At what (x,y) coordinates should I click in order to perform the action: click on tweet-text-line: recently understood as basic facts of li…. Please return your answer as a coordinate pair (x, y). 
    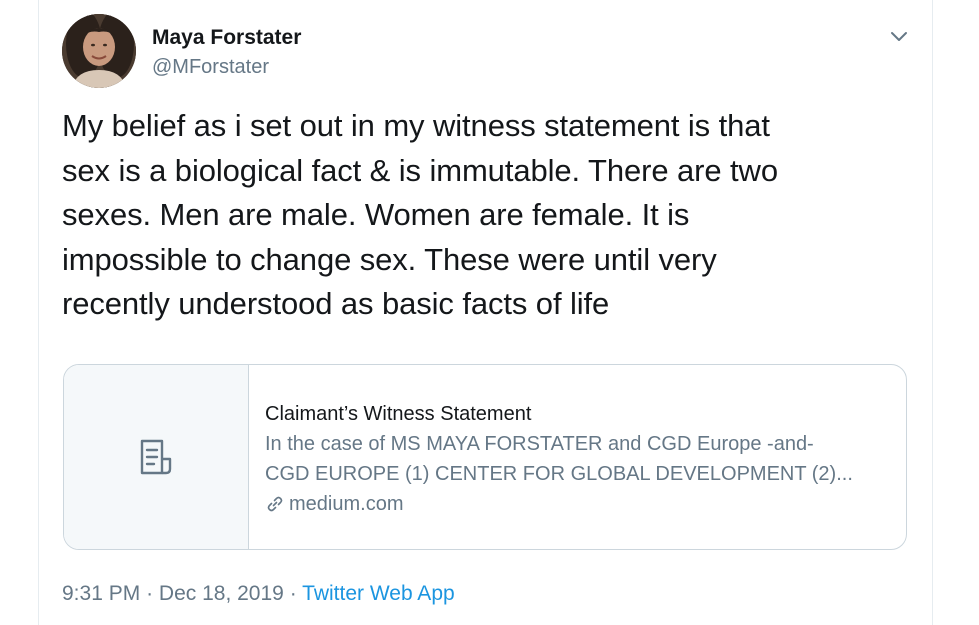
    Looking at the image, I should click on (336, 303).